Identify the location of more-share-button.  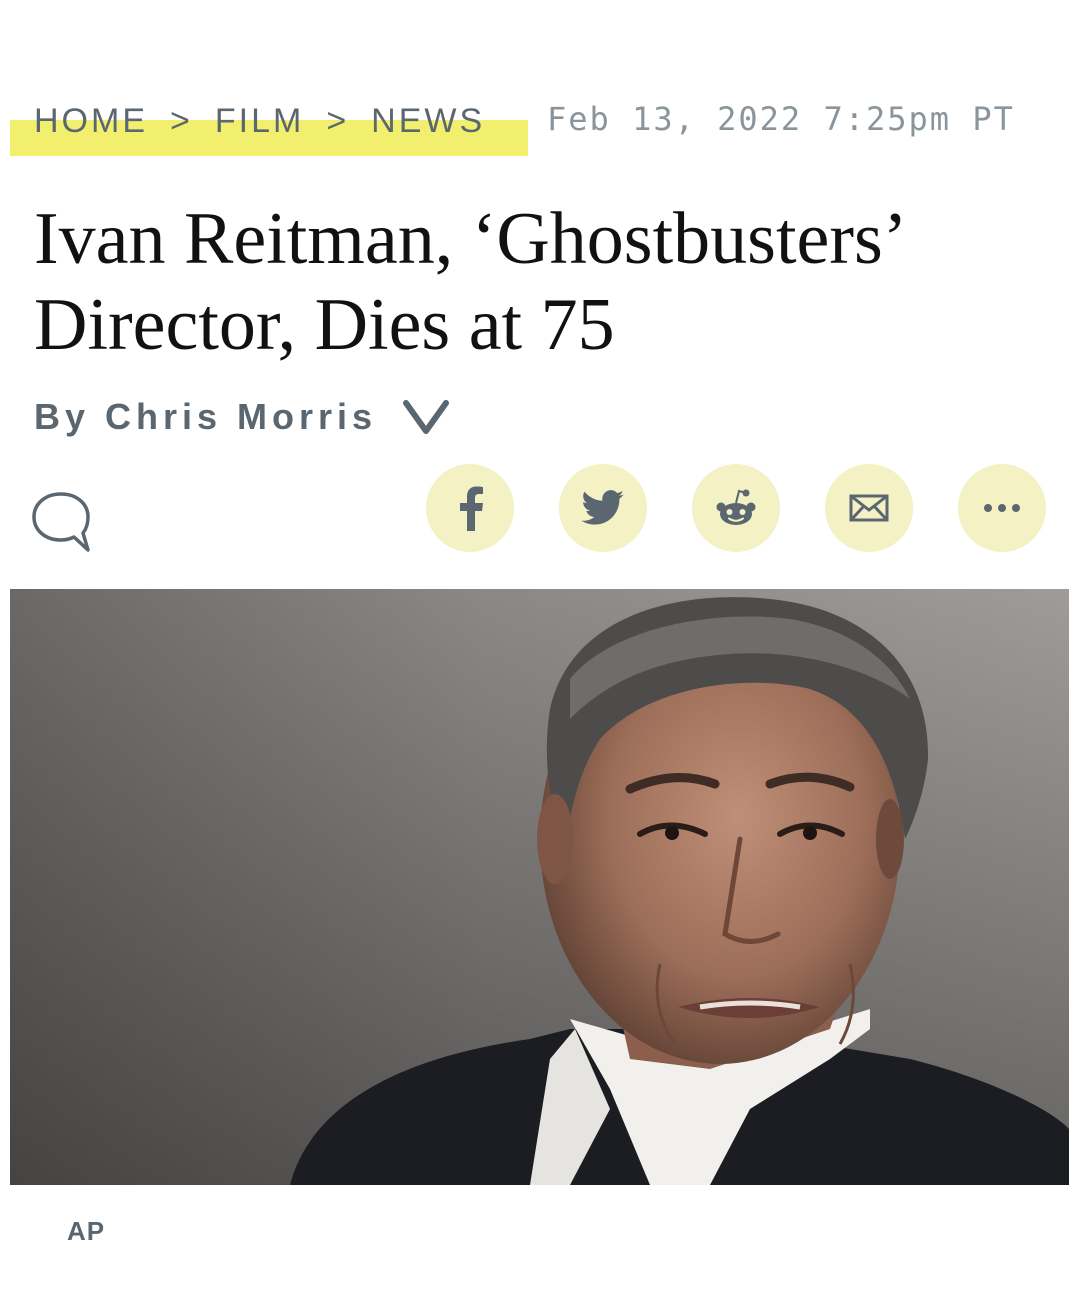
(1002, 508).